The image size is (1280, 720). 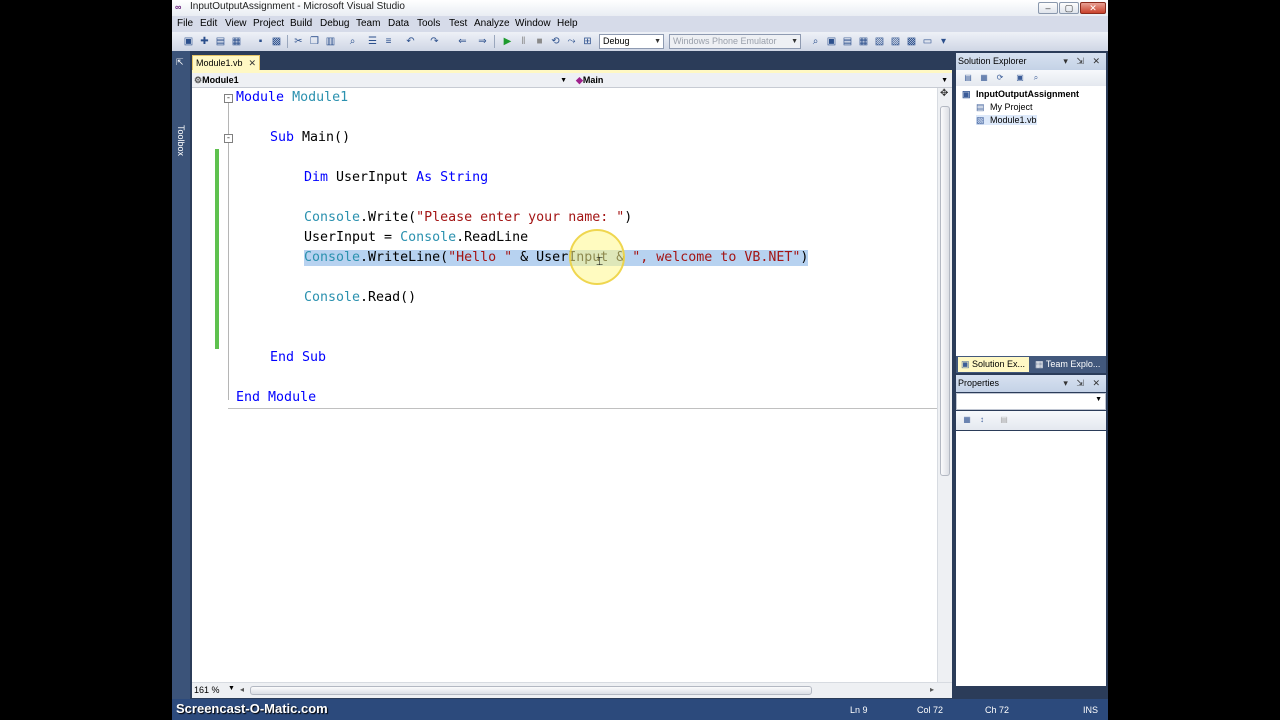 What do you see at coordinates (381, 80) in the screenshot?
I see `class-dropdown: ⚙Module1 ▼` at bounding box center [381, 80].